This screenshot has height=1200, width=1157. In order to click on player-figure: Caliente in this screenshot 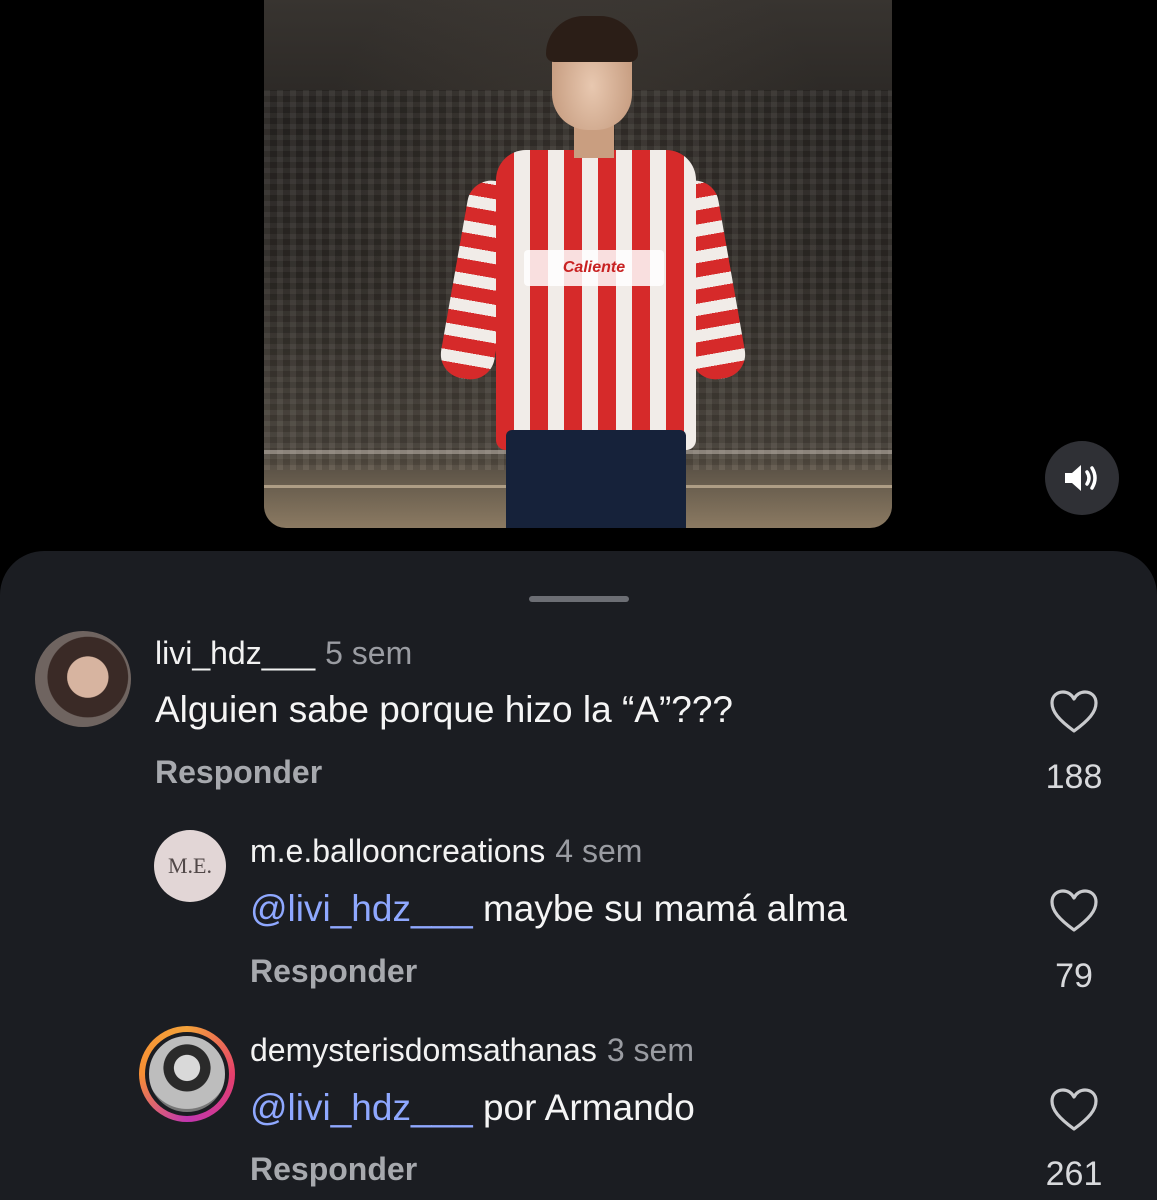, I will do `click(591, 272)`.